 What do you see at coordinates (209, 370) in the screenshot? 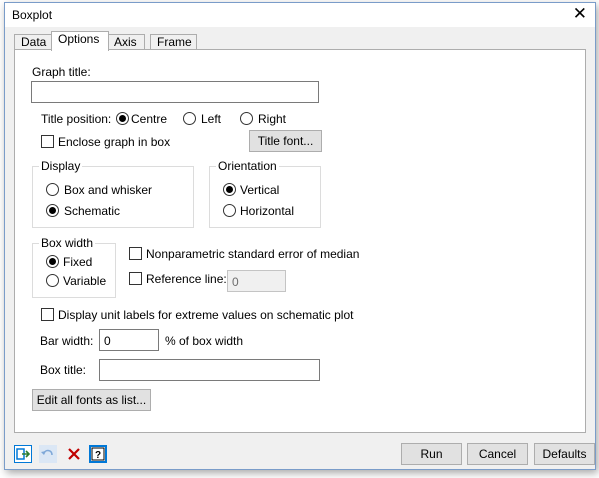
I see `box-title-input` at bounding box center [209, 370].